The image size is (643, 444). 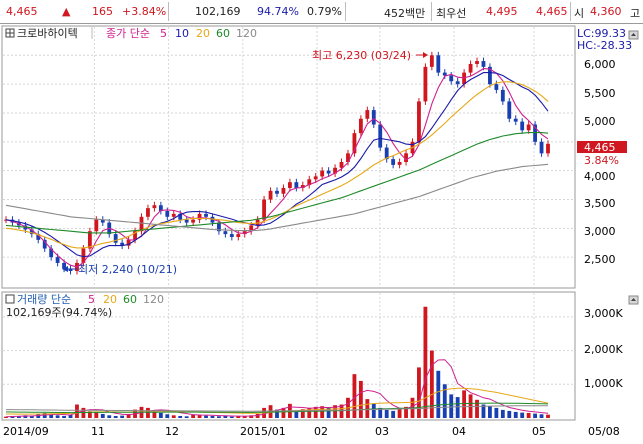 What do you see at coordinates (130, 299) in the screenshot?
I see `vol-ma-period-60: 60` at bounding box center [130, 299].